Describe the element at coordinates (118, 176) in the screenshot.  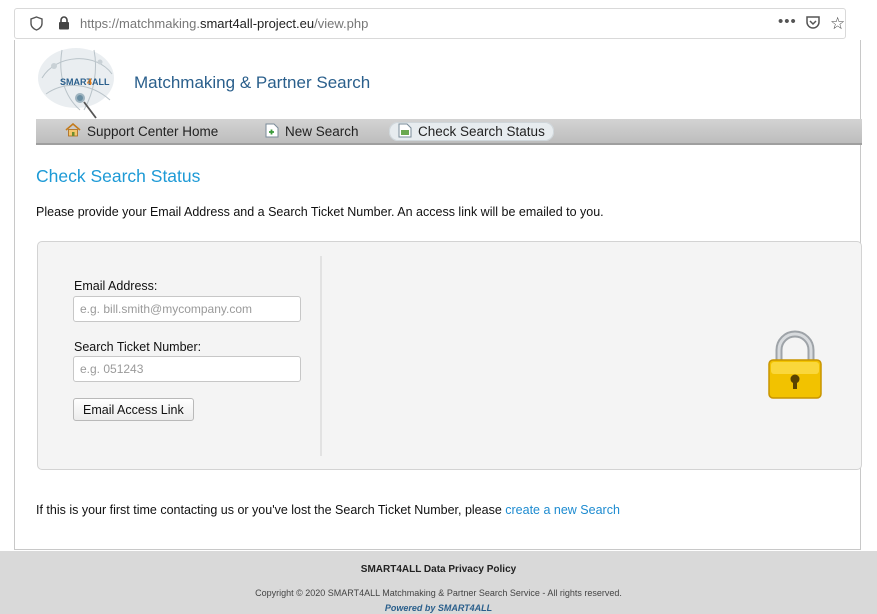
I see `page-title: Check Search Status` at that location.